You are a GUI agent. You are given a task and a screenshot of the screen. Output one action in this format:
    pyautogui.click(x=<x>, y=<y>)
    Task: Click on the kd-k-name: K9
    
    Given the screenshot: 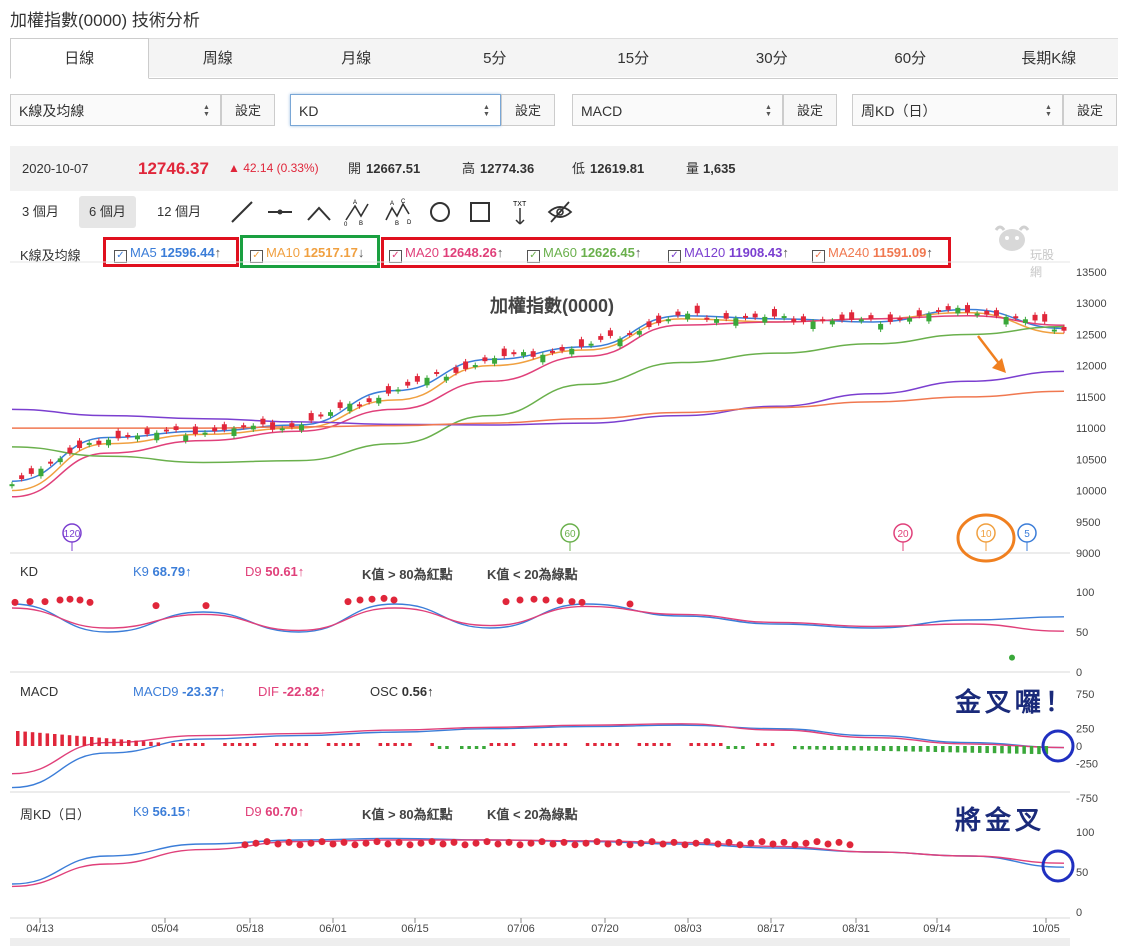 What is the action you would take?
    pyautogui.click(x=141, y=571)
    